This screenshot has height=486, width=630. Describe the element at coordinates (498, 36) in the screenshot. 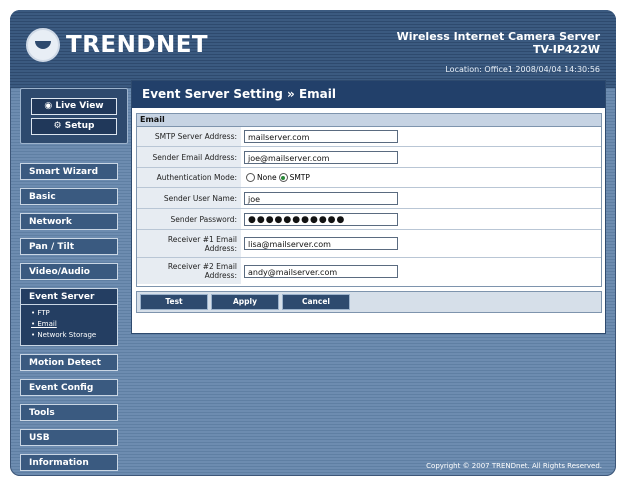

I see `product-line: Wireless Internet Camera Server` at that location.